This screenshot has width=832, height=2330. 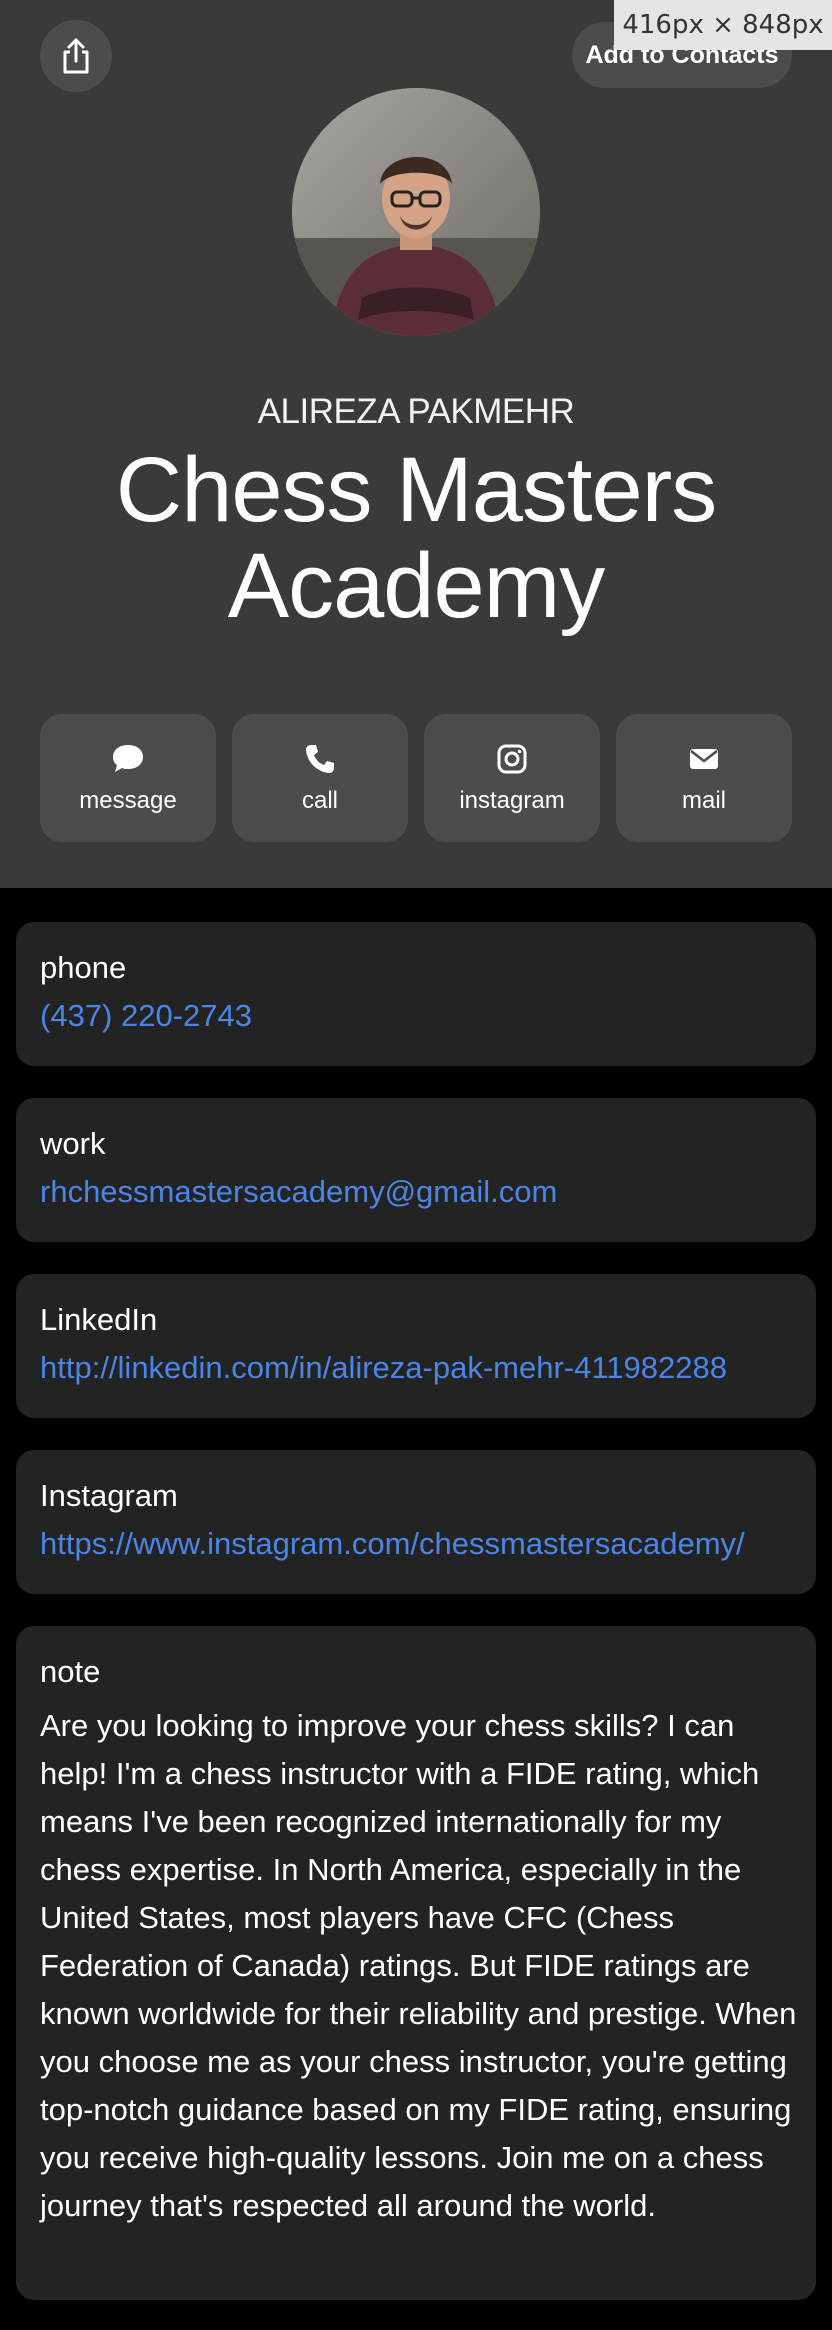 What do you see at coordinates (512, 778) in the screenshot?
I see `instagram-button: instagram` at bounding box center [512, 778].